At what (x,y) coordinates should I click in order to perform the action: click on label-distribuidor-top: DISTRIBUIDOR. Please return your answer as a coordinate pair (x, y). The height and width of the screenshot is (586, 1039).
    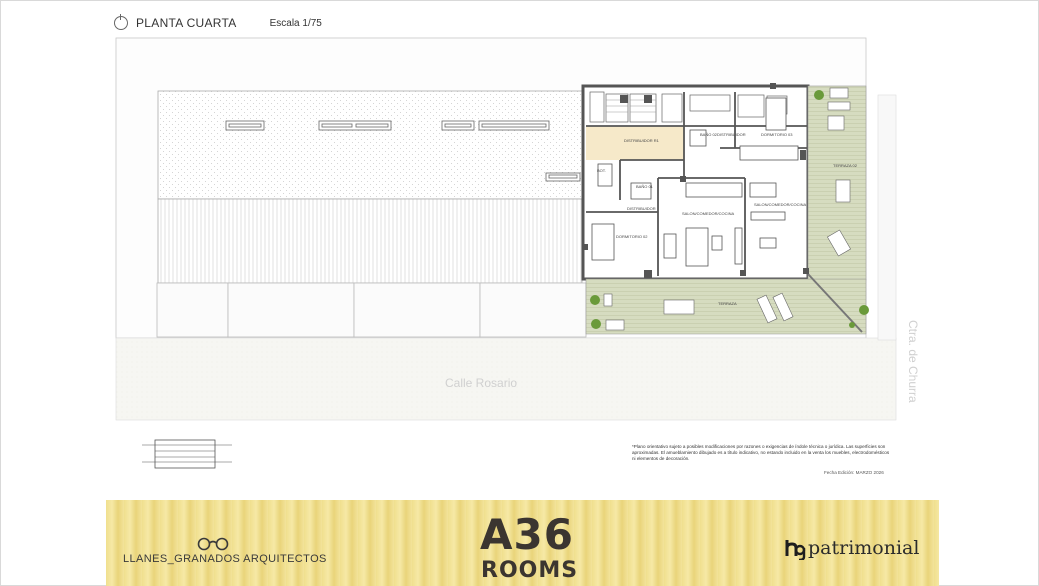
    Looking at the image, I should click on (731, 134).